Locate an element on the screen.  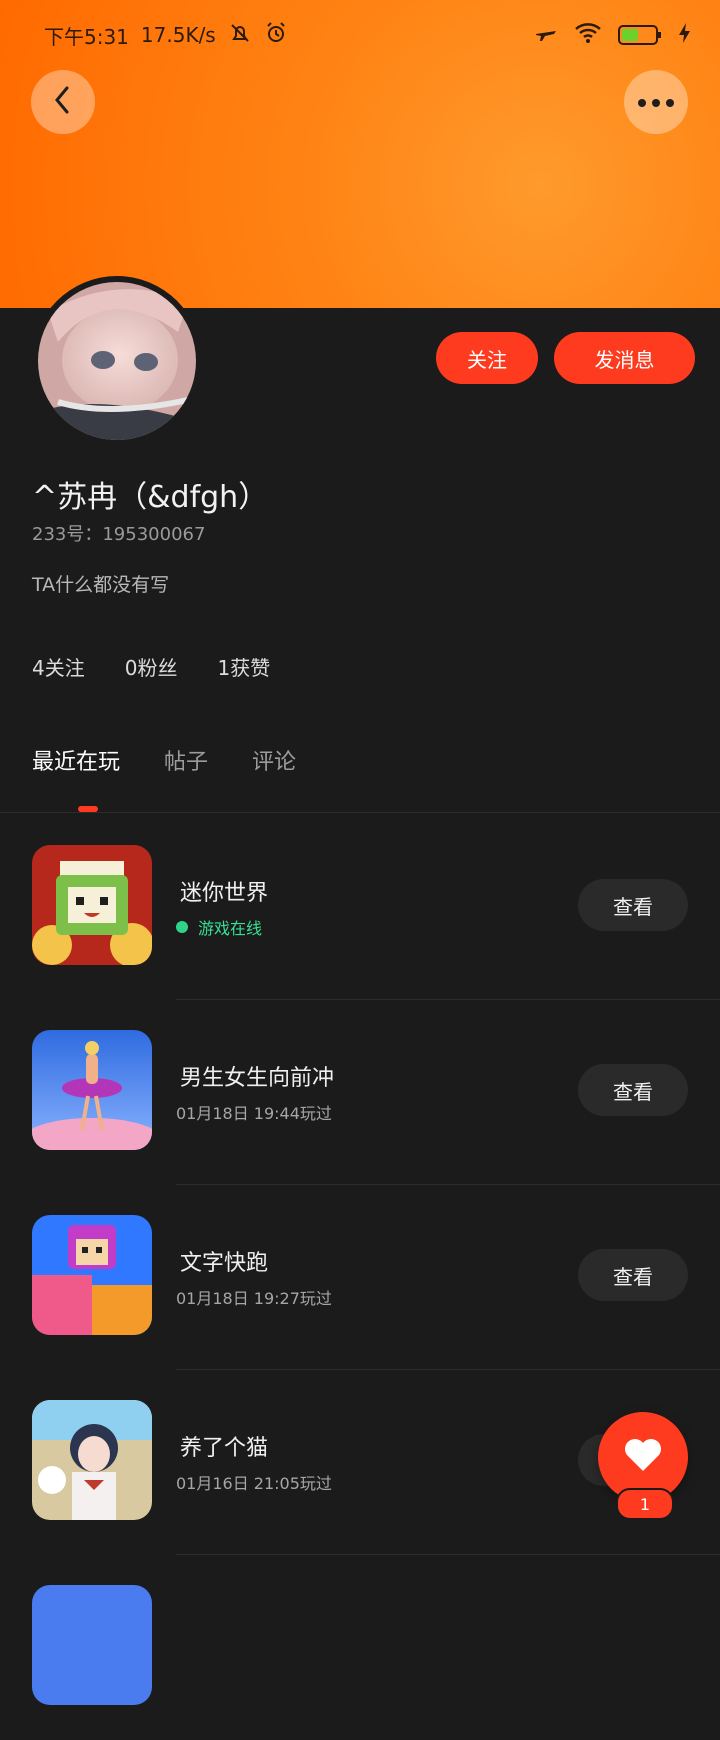
mute-icon is located at coordinates (240, 35).